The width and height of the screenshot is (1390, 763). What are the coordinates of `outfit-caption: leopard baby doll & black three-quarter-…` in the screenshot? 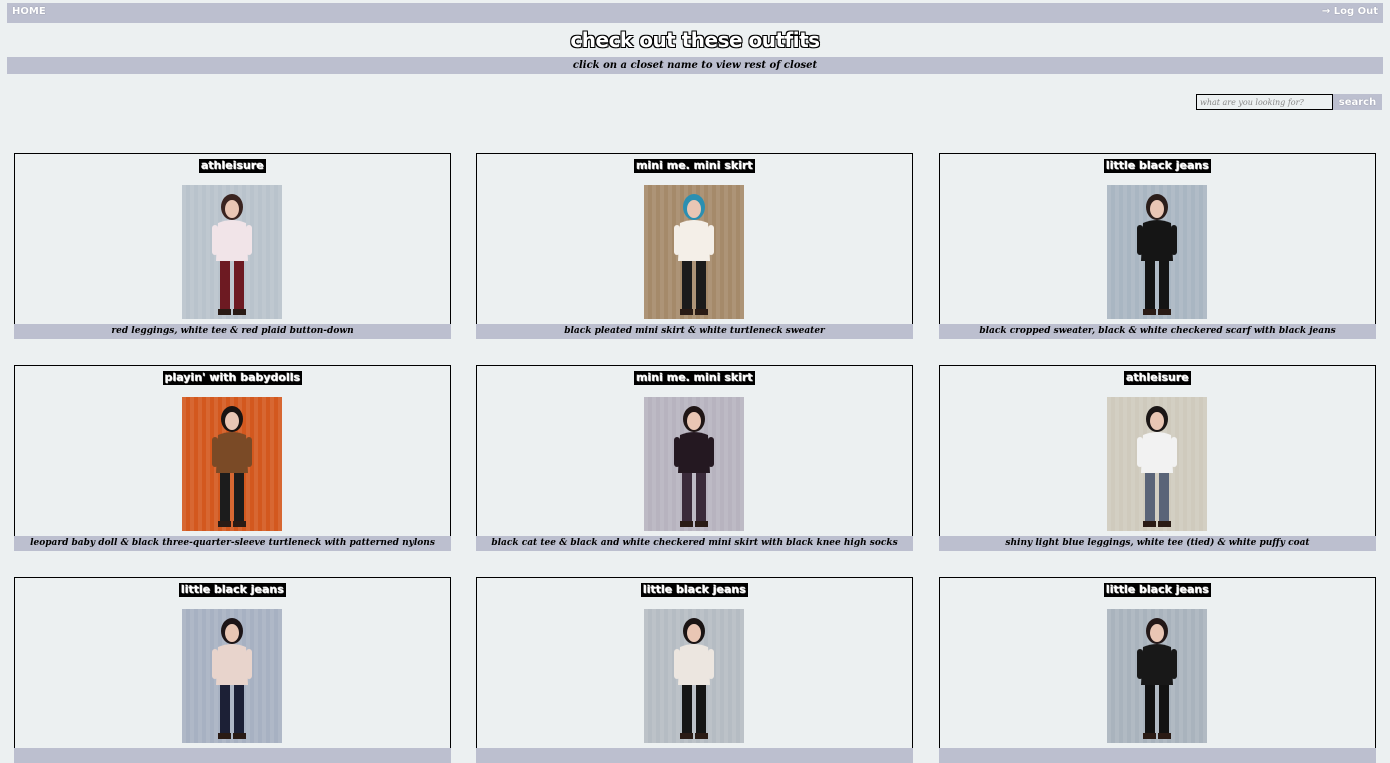 It's located at (232, 543).